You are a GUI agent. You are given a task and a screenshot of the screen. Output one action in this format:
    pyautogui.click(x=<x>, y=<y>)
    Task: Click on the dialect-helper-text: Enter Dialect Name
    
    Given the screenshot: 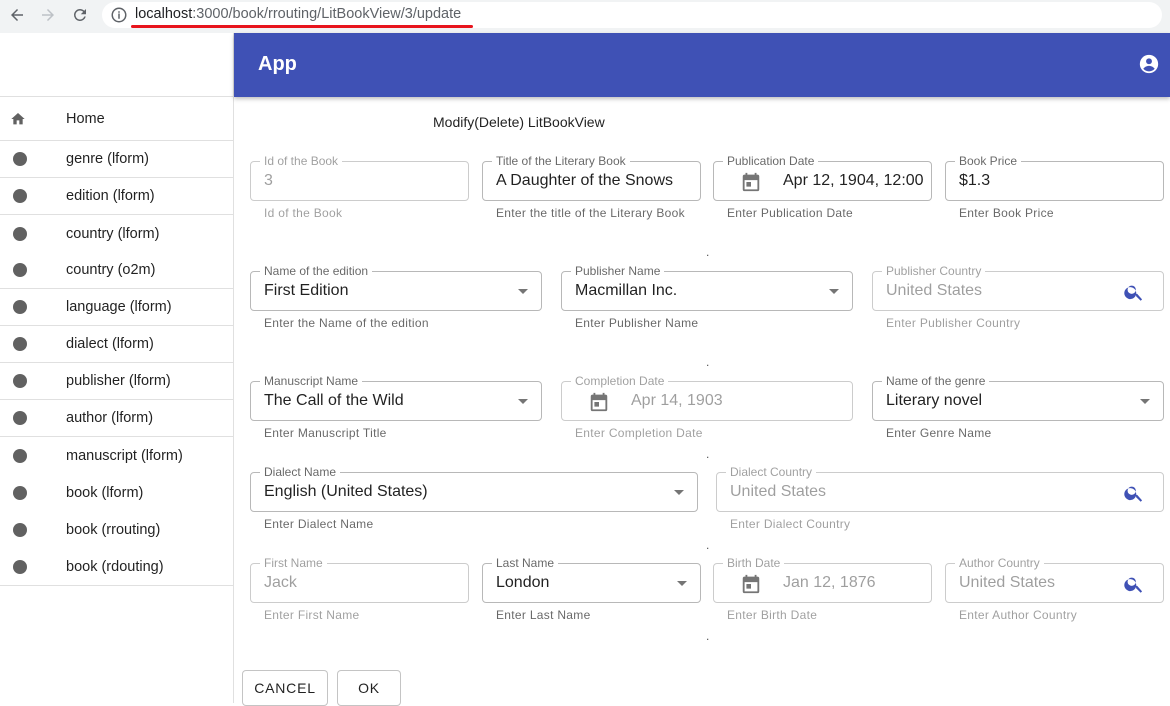 What is the action you would take?
    pyautogui.click(x=319, y=524)
    